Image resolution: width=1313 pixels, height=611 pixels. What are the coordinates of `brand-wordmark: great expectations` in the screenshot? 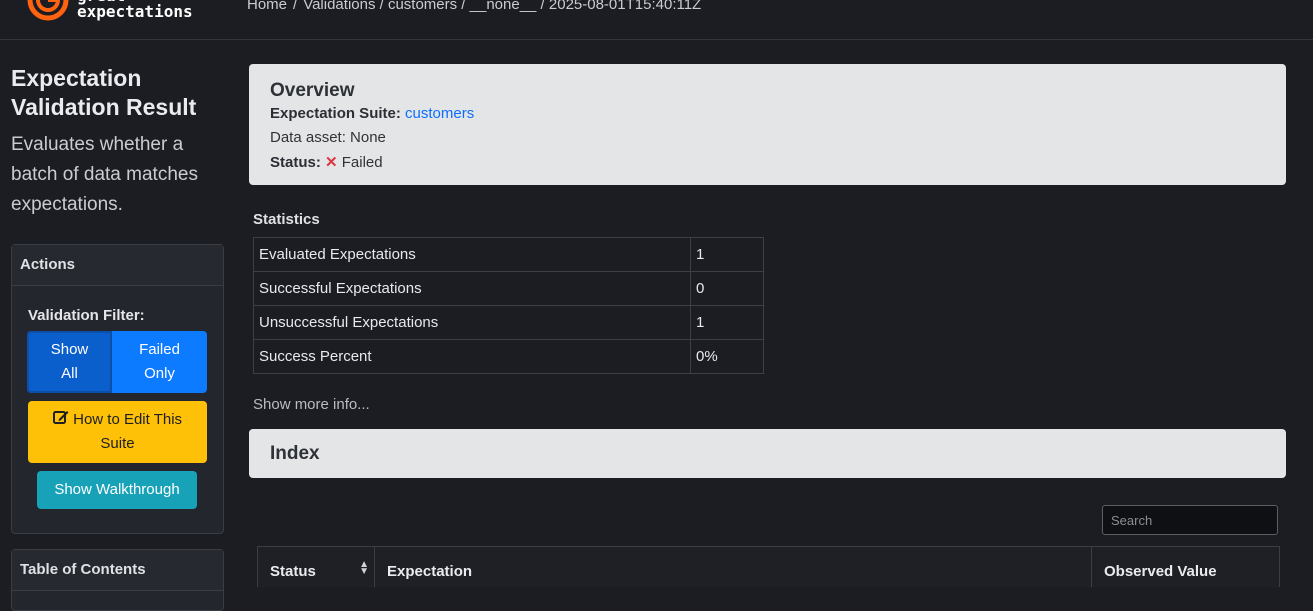 It's located at (135, 10).